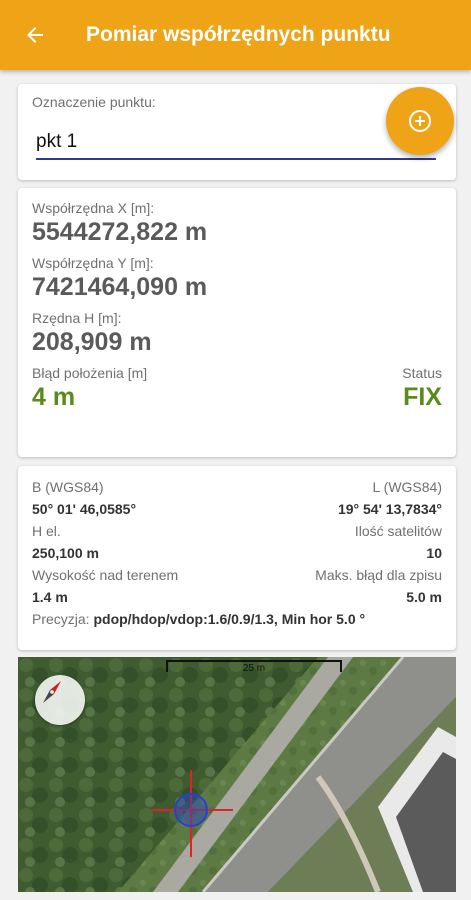  I want to click on app-bar: Pomiar współrzędnych punktu, so click(235, 35).